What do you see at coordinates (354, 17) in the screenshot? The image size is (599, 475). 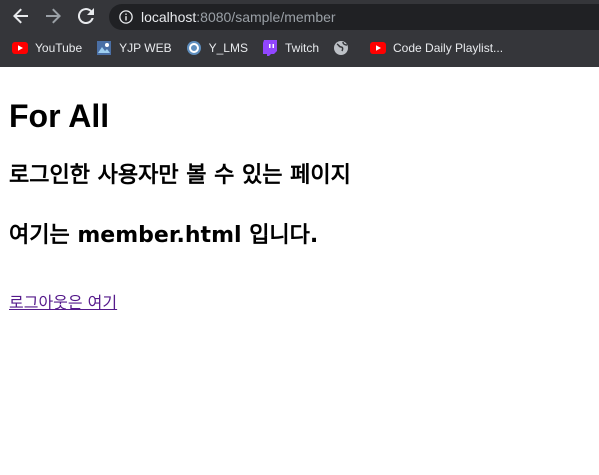 I see `address-bar: localhost:8080/sample/member` at bounding box center [354, 17].